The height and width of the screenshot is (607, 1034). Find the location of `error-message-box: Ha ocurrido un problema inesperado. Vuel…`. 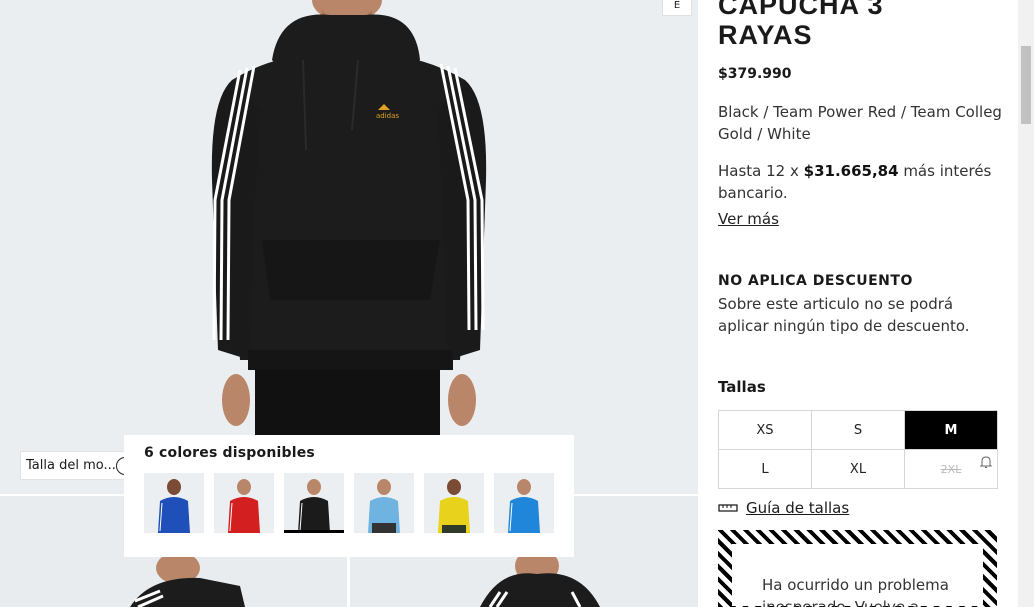

error-message-box: Ha ocurrido un problema inesperado. Vuel… is located at coordinates (857, 568).